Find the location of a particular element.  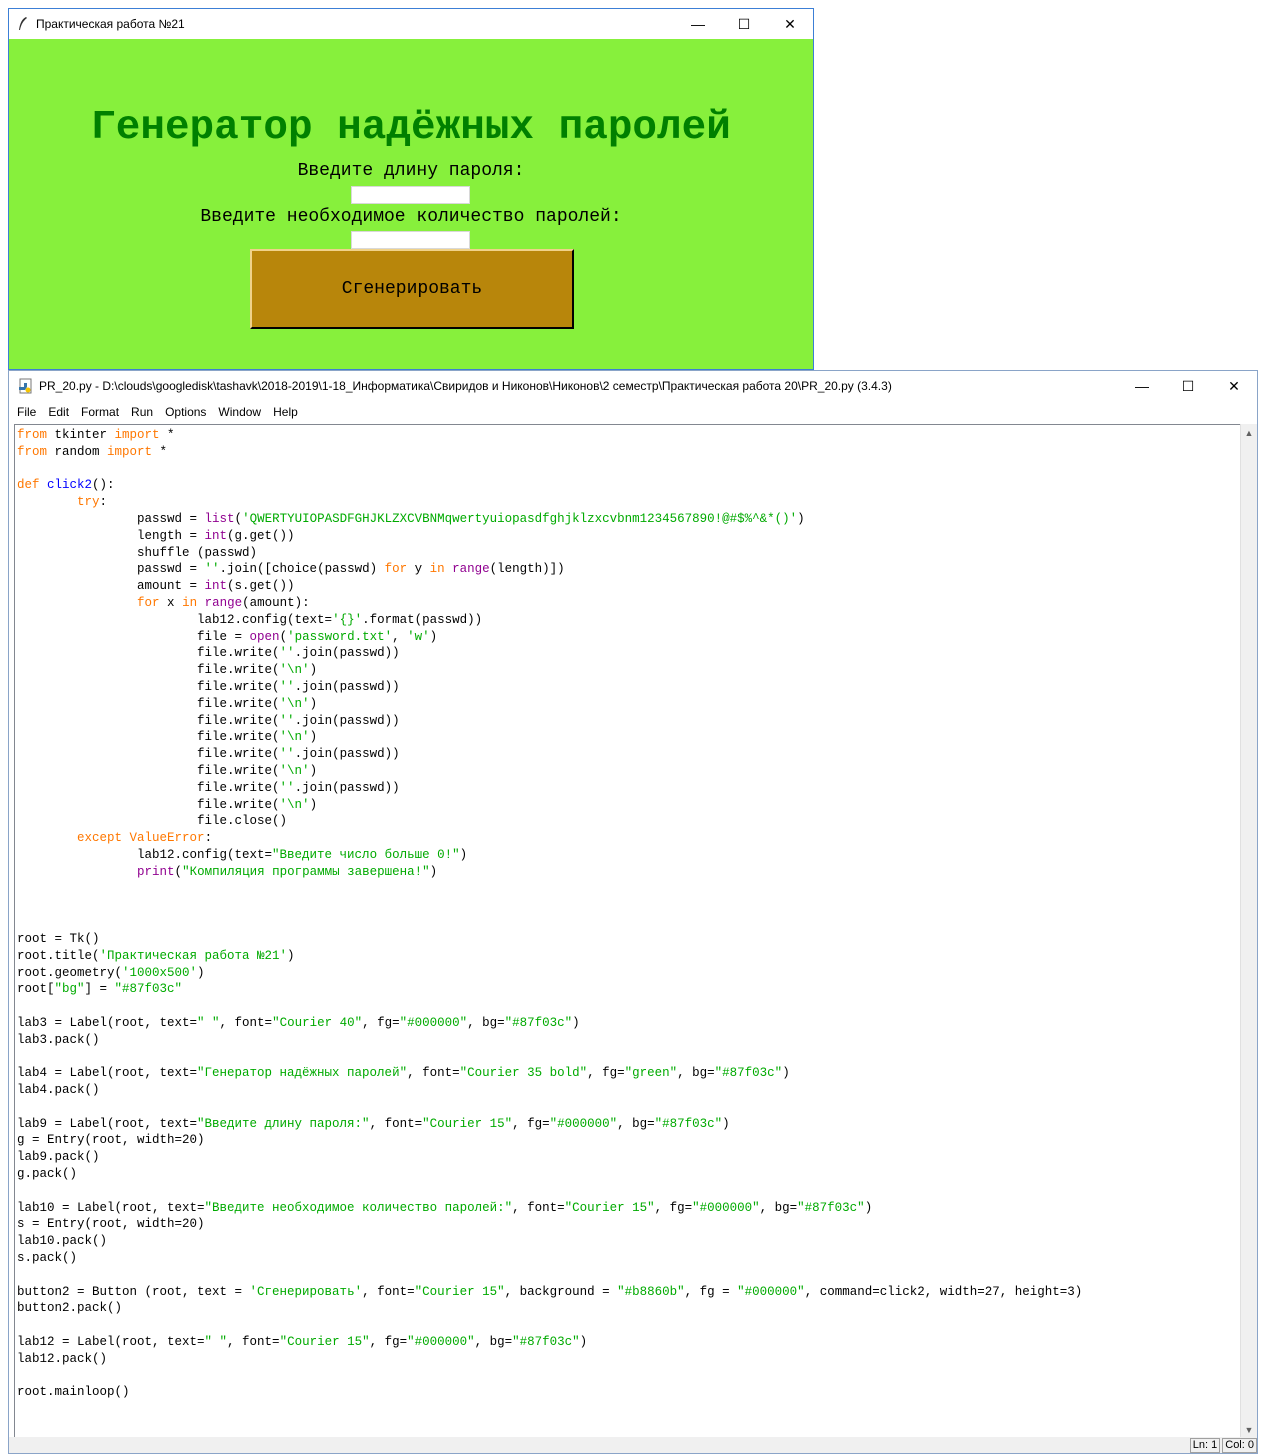

code-line: lab3.pack() is located at coordinates (631, 1040).